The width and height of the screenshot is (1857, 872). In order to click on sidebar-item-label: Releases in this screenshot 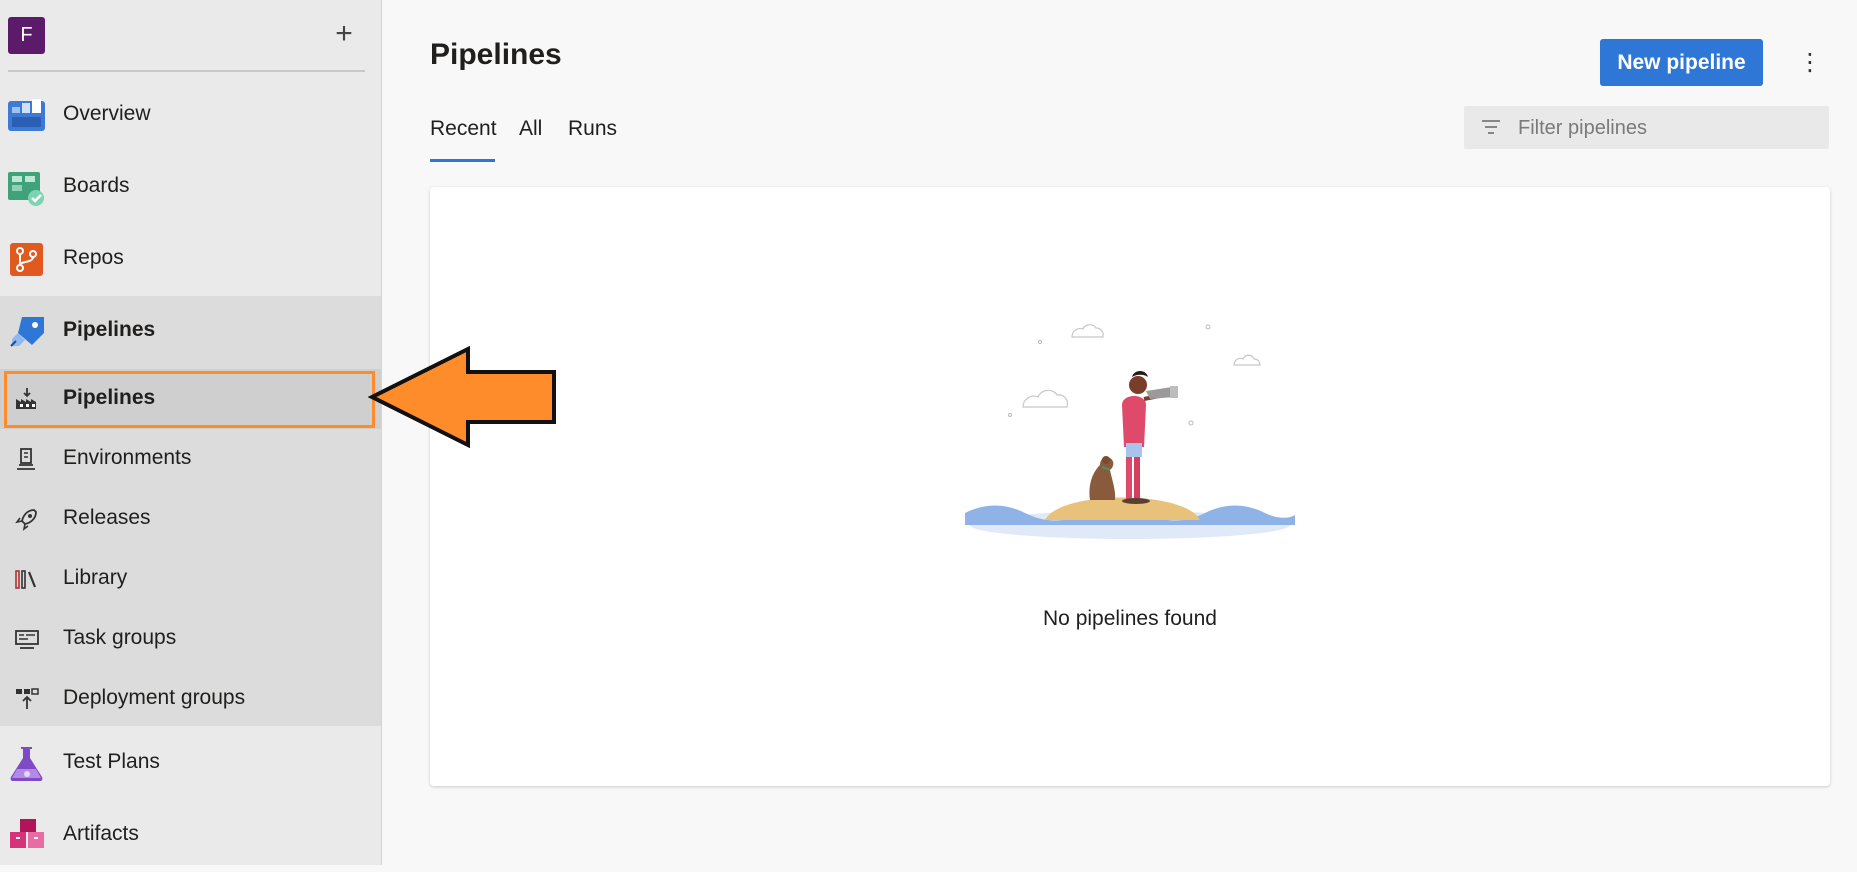, I will do `click(107, 517)`.